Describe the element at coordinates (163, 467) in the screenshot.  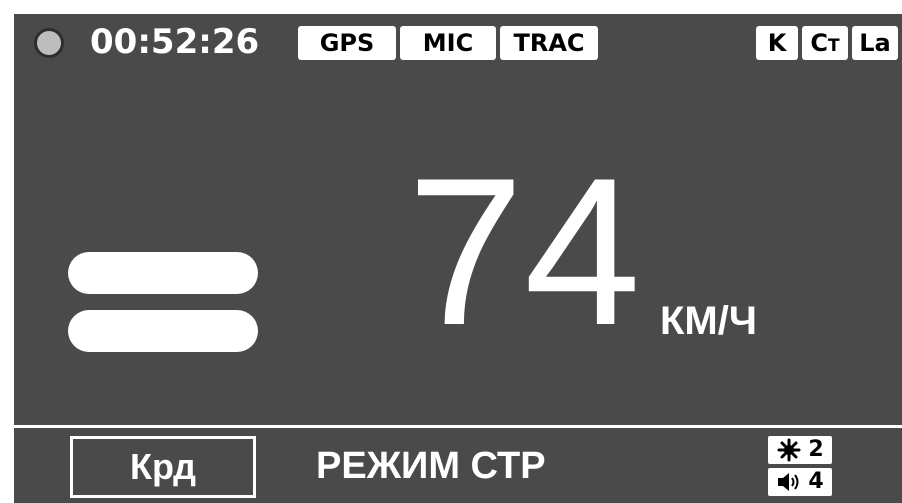
I see `region-box: Крд` at that location.